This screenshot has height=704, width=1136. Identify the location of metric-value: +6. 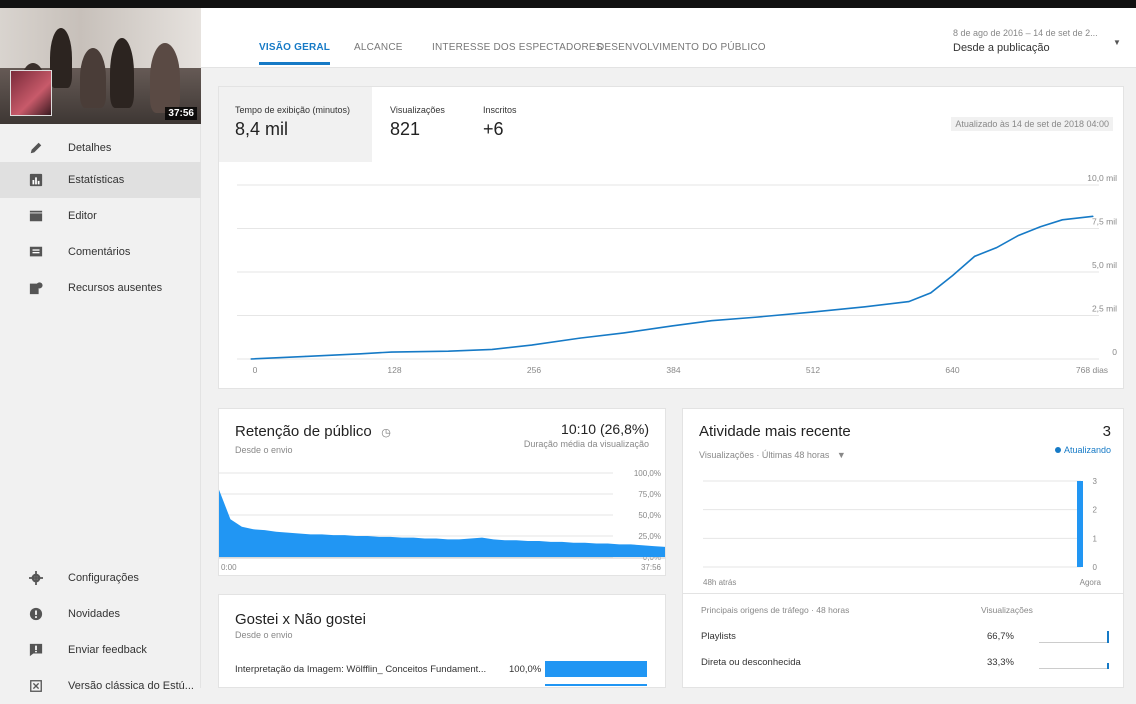
(493, 129).